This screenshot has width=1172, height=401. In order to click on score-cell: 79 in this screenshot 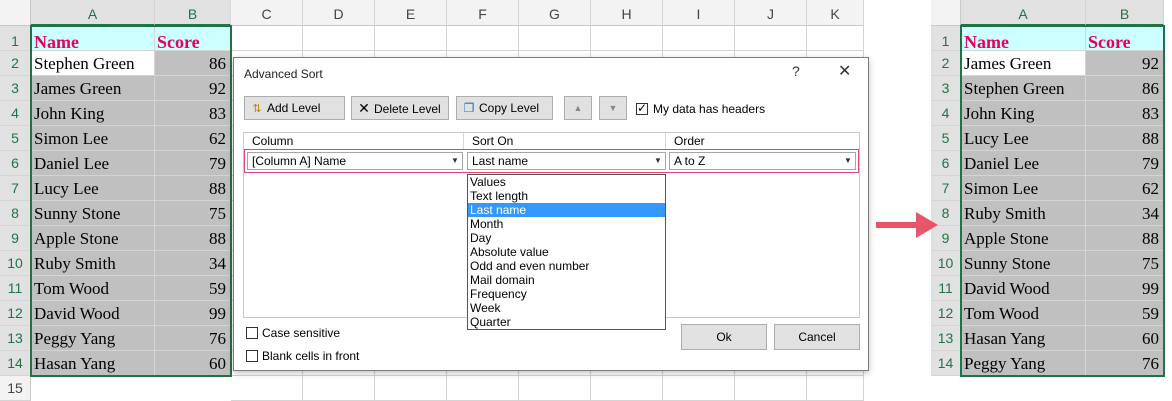, I will do `click(193, 163)`.